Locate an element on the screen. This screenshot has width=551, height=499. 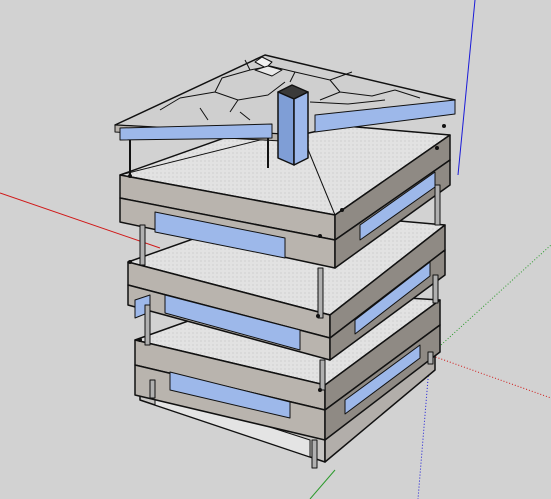
green-axis is located at coordinates (322, 484).